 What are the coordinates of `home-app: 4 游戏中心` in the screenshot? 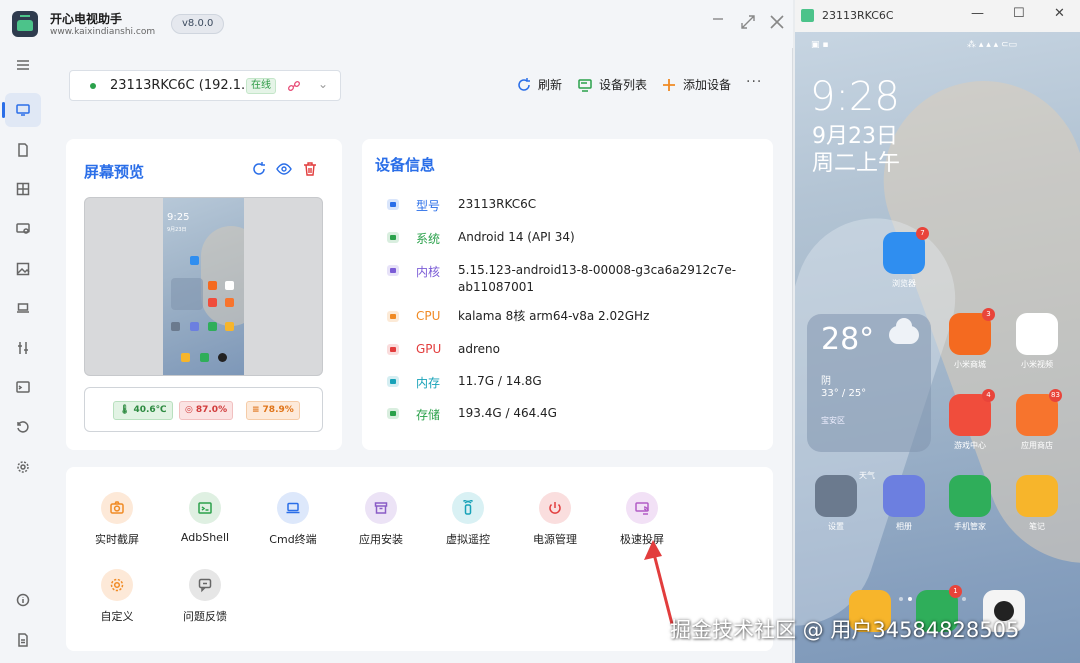 It's located at (972, 420).